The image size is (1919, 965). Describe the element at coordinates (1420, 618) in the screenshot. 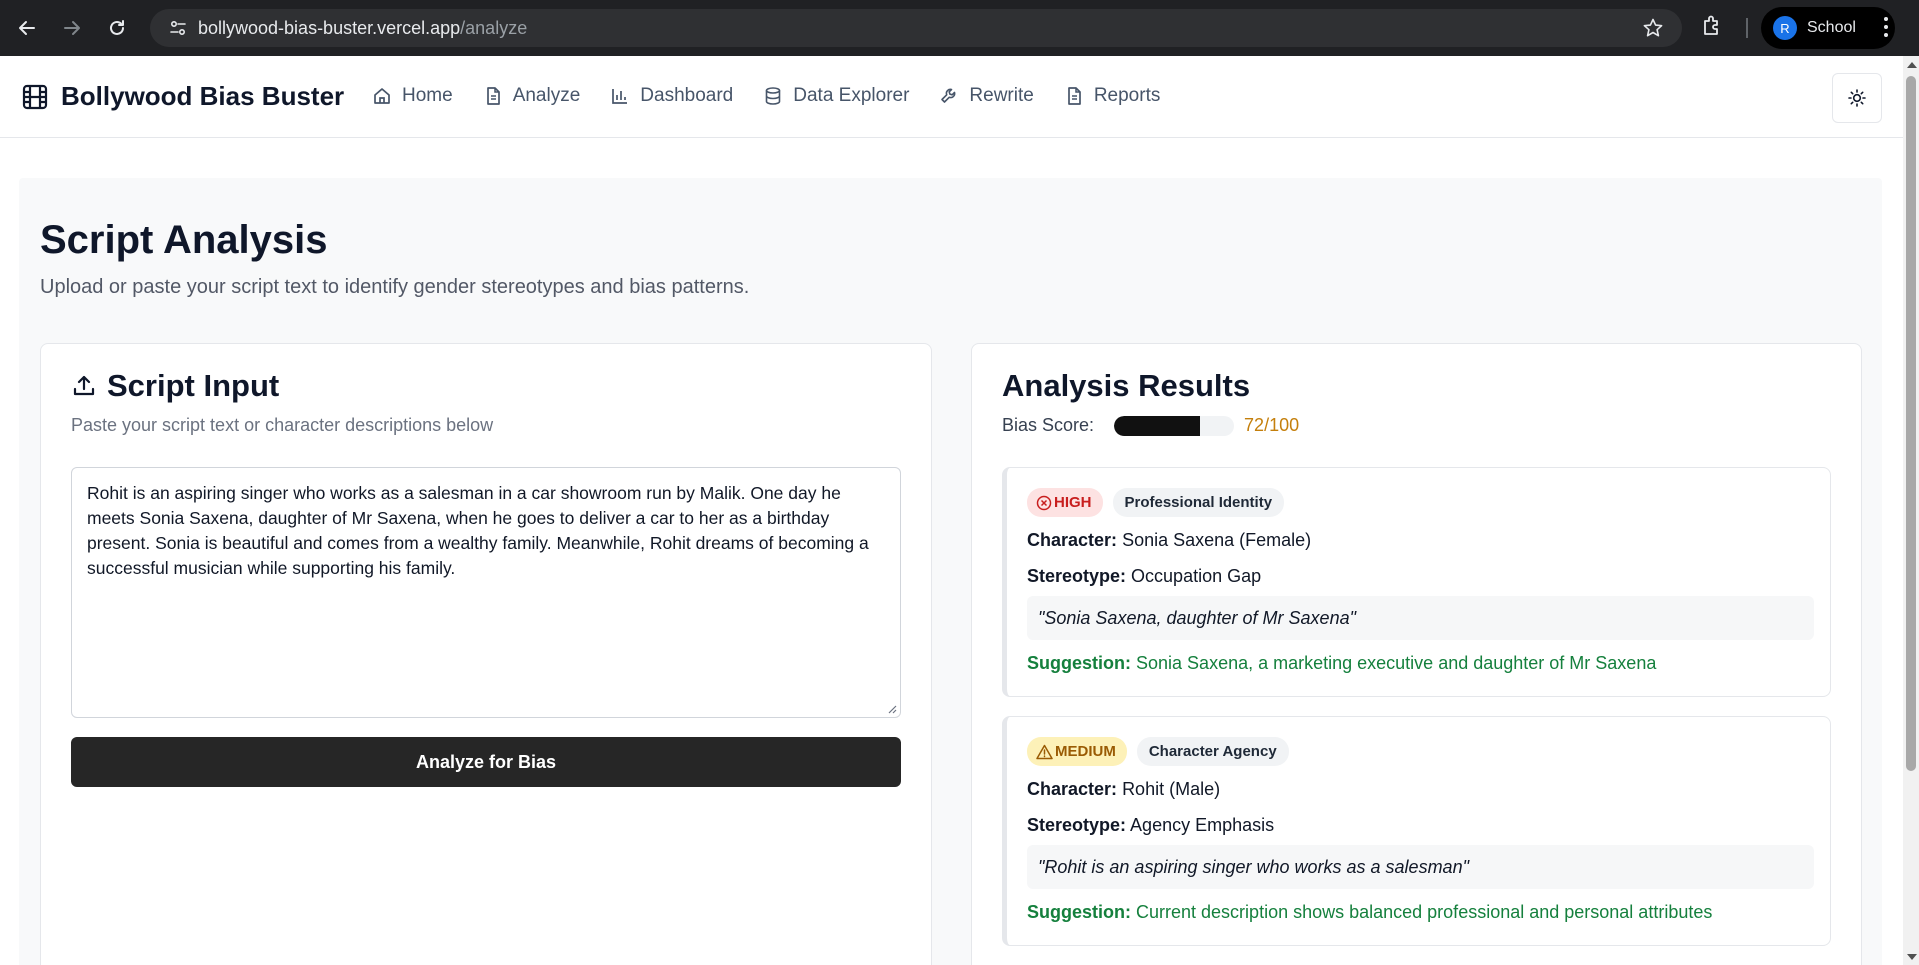

I see `finding-quote: "Sonia Saxena, daughter of Mr Saxena"` at that location.